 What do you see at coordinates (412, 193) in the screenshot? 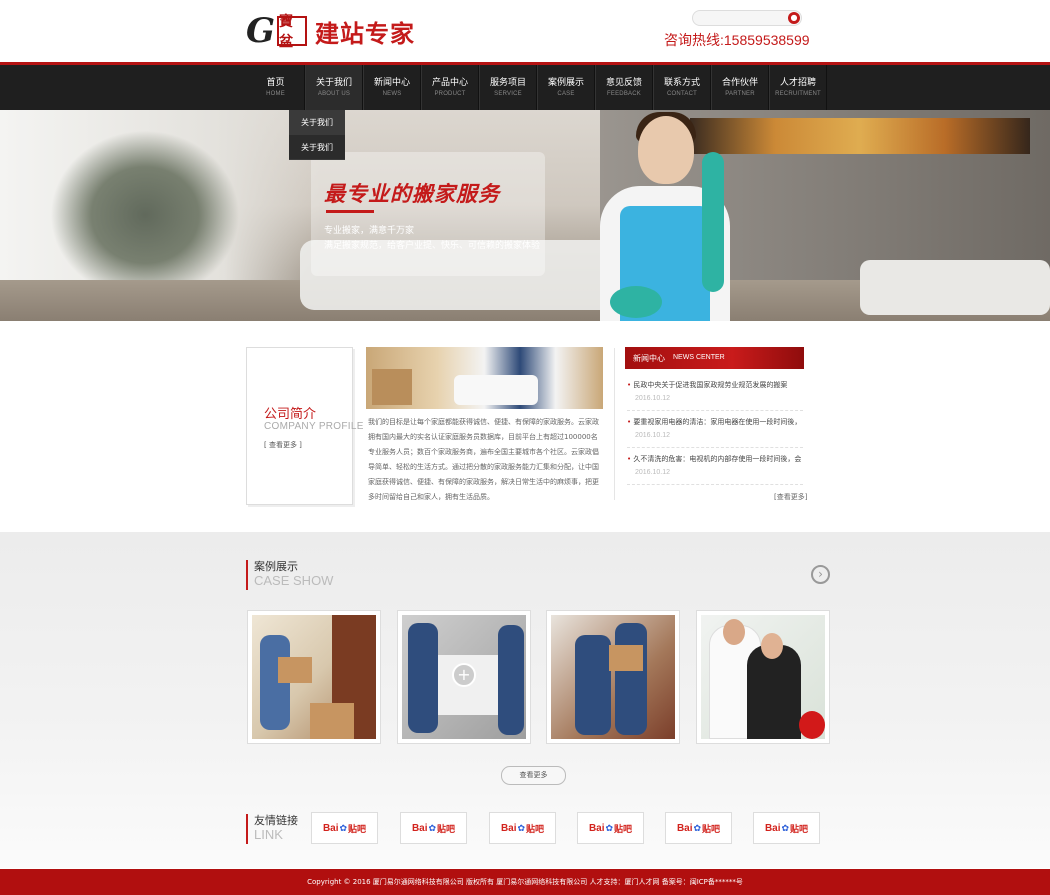
I see `banner-title: 最专业的搬家服务` at bounding box center [412, 193].